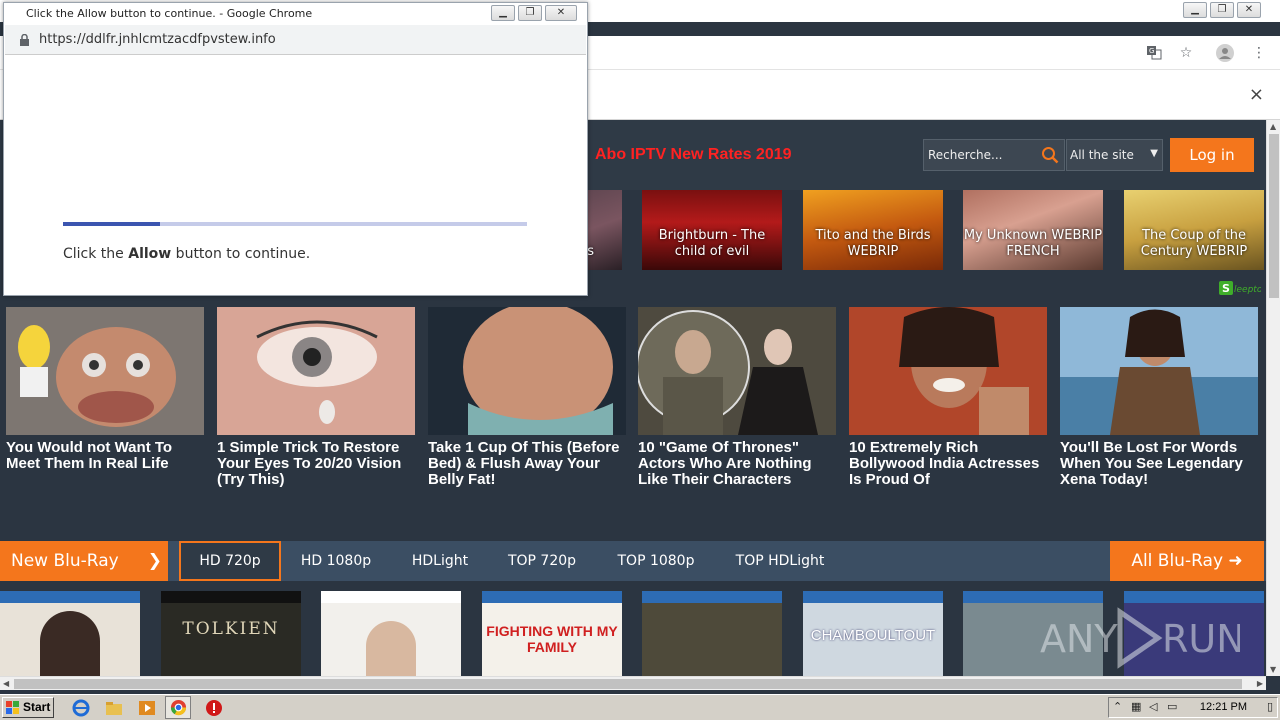 This screenshot has height=720, width=1280. Describe the element at coordinates (1273, 398) in the screenshot. I see `vertical-scrollbar: ▲ ▼` at that location.